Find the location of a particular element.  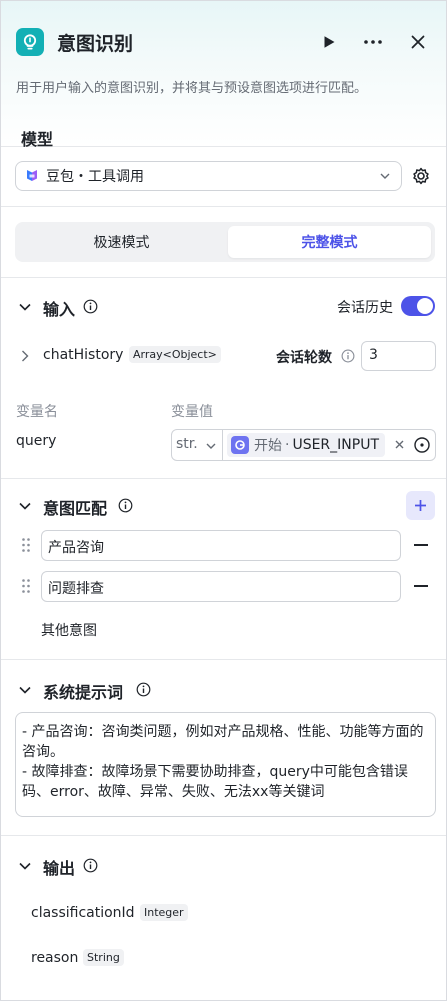

rounds-input: 3 is located at coordinates (398, 356).